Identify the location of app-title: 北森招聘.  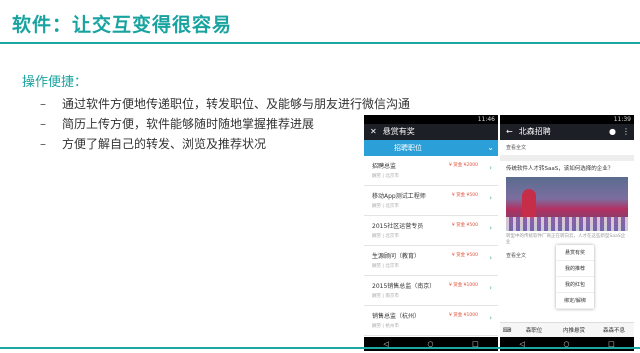
(534, 131).